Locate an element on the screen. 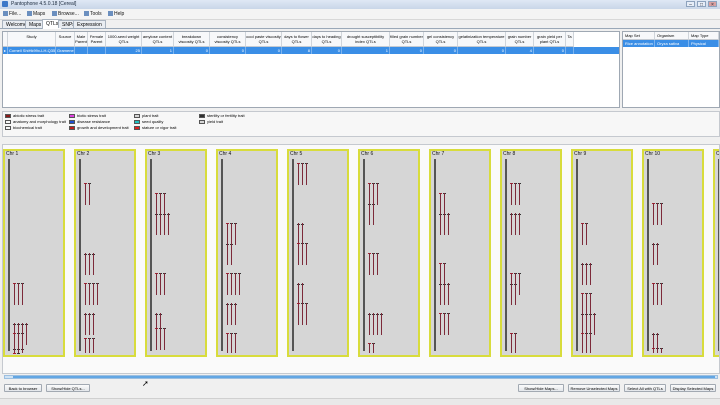  table-cell: 8 is located at coordinates (297, 50).